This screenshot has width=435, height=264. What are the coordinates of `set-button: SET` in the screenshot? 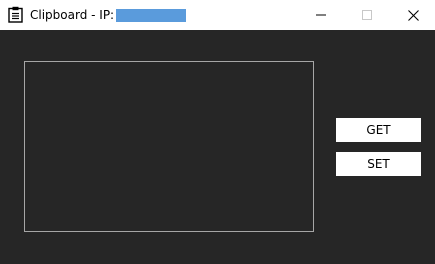 It's located at (378, 164).